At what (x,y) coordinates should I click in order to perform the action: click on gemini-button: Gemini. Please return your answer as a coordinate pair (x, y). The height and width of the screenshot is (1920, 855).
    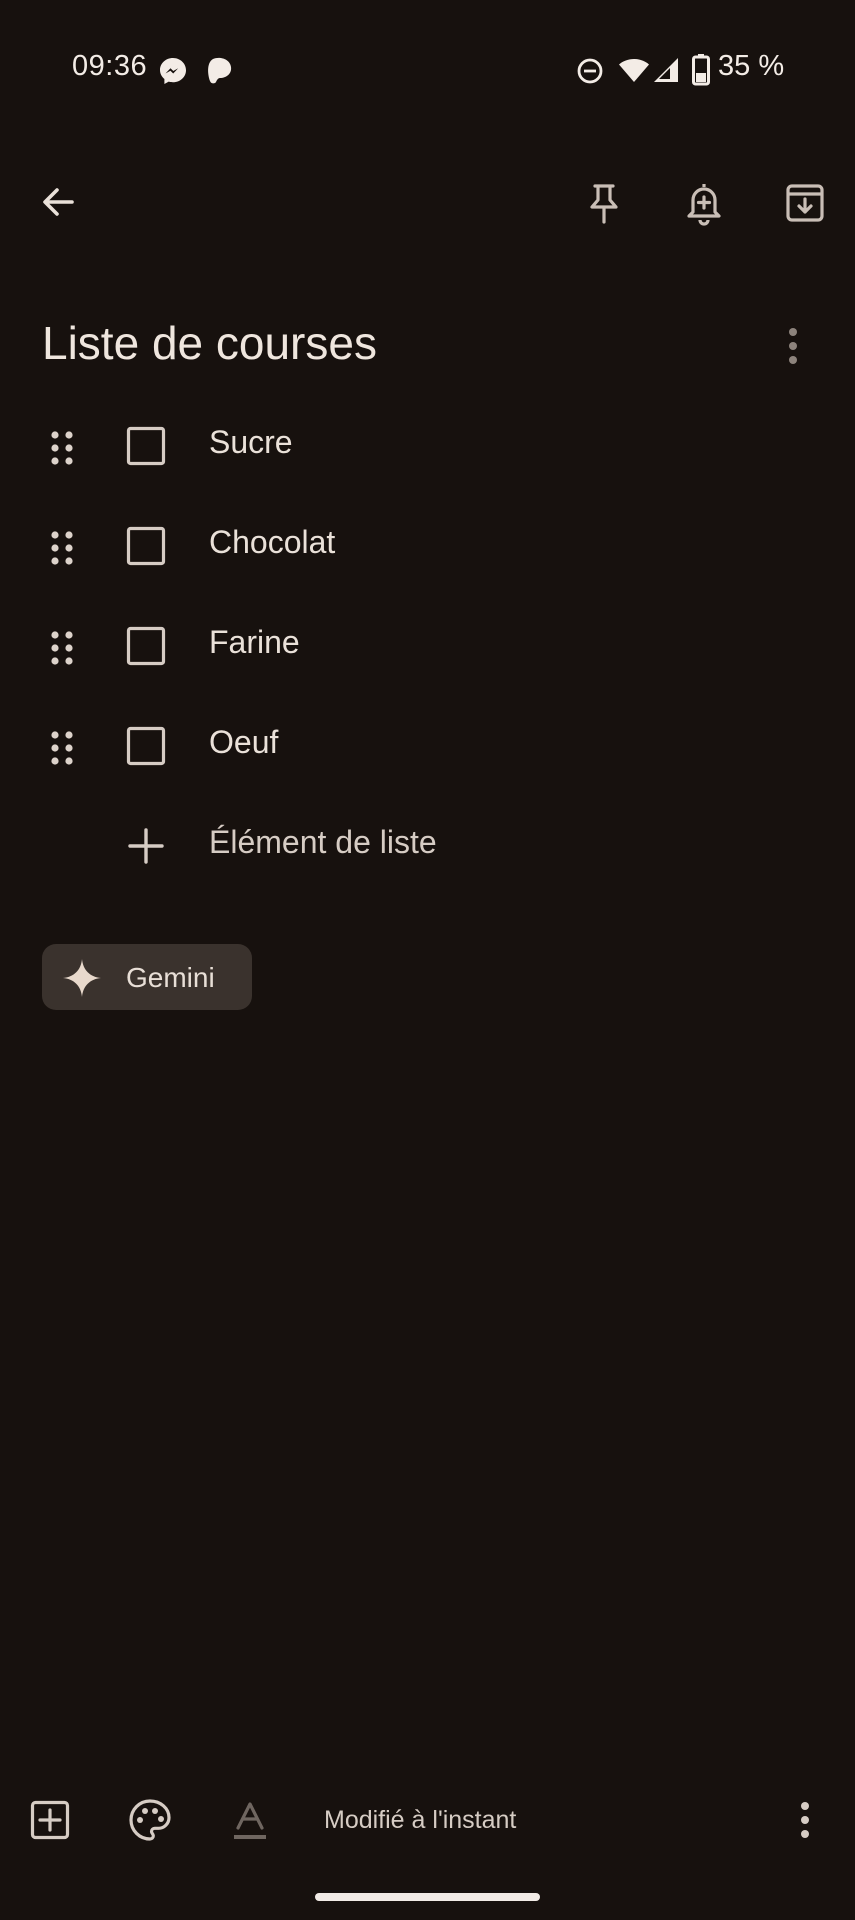
    Looking at the image, I should click on (147, 977).